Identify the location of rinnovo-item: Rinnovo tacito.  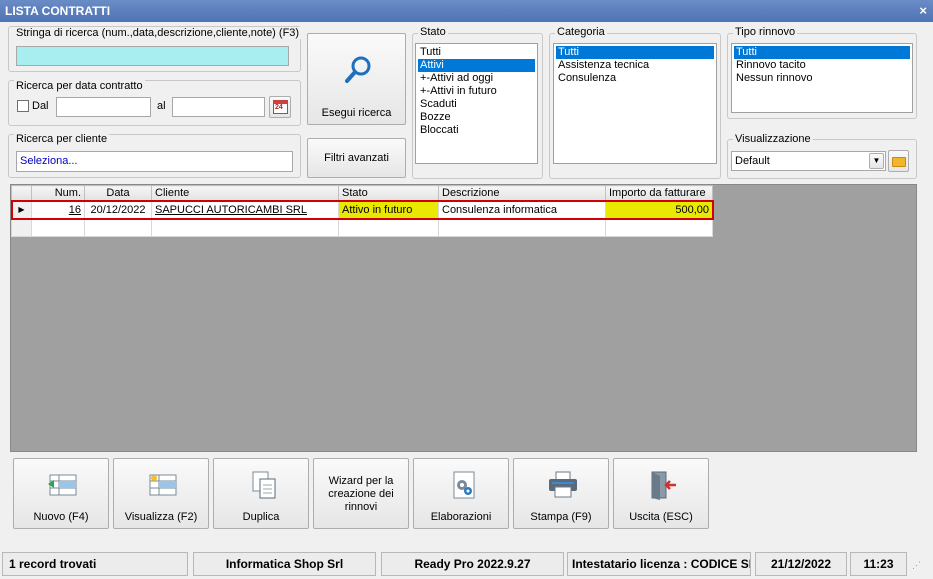
(822, 65).